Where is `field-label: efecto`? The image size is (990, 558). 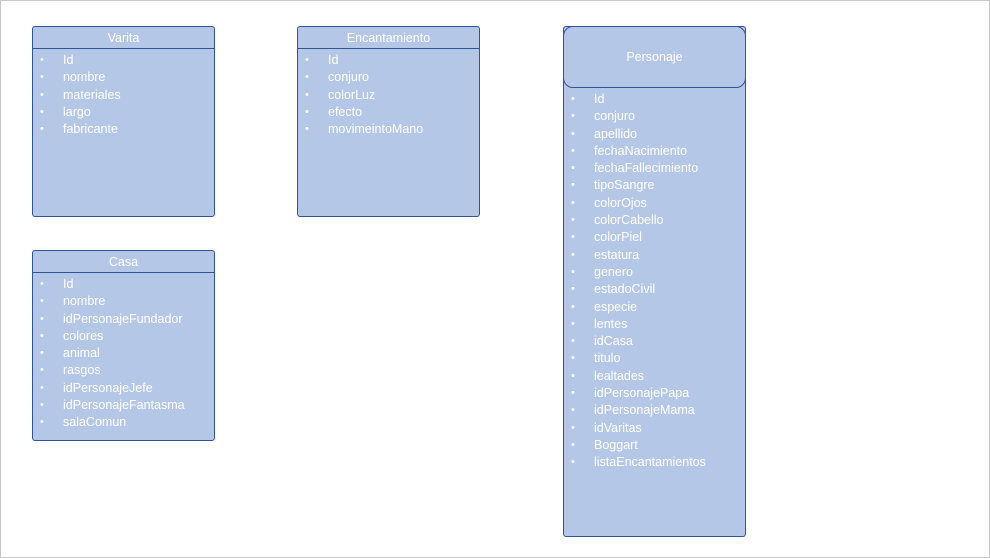 field-label: efecto is located at coordinates (345, 111).